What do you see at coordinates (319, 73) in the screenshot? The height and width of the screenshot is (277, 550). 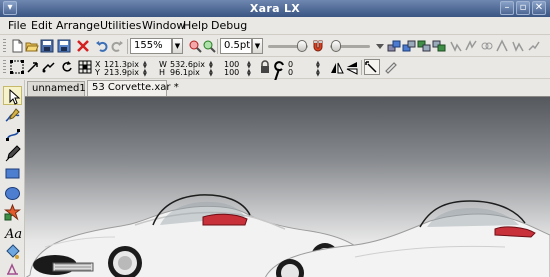 I see `skew-spinner-icon: ▲ ▼` at bounding box center [319, 73].